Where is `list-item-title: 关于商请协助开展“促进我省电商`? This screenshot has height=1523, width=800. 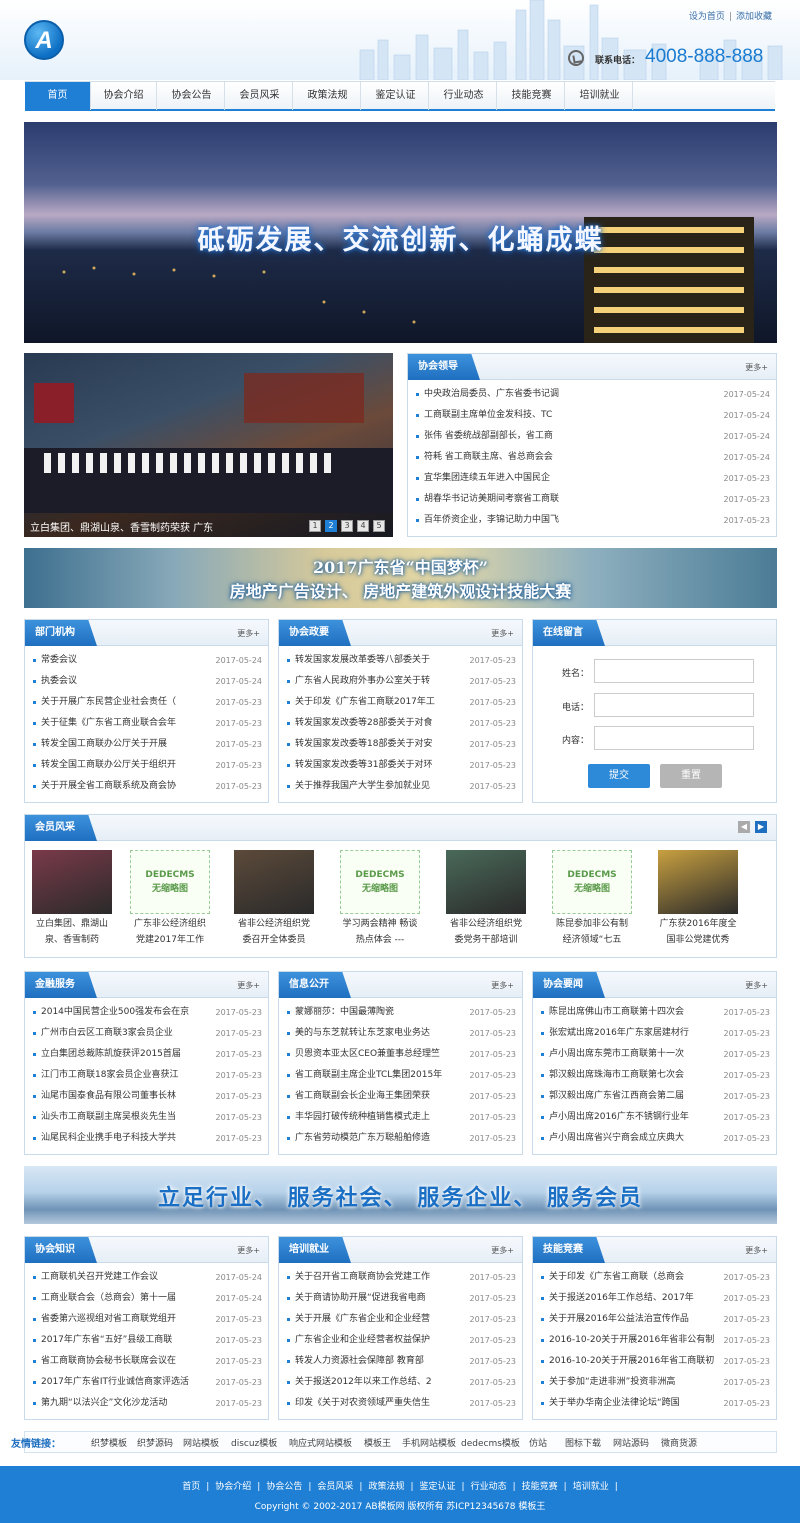 list-item-title: 关于商请协助开展“促进我省电商 is located at coordinates (380, 1298).